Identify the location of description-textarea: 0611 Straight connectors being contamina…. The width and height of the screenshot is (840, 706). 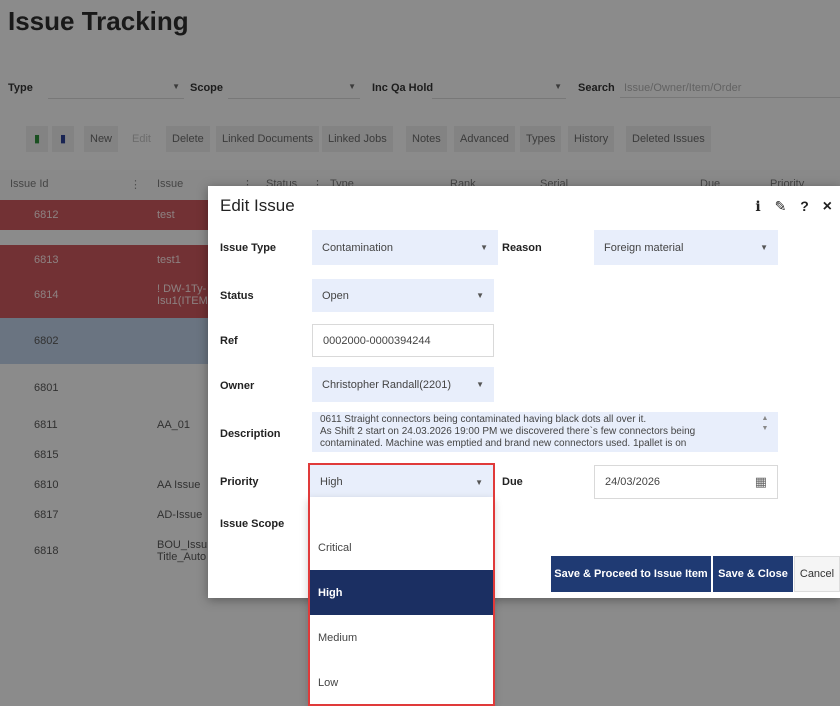
(545, 432).